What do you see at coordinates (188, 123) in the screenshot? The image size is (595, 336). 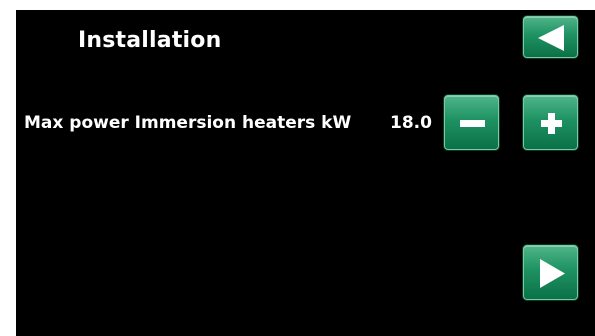 I see `parameter-label: Max power Immersion heaters kW` at bounding box center [188, 123].